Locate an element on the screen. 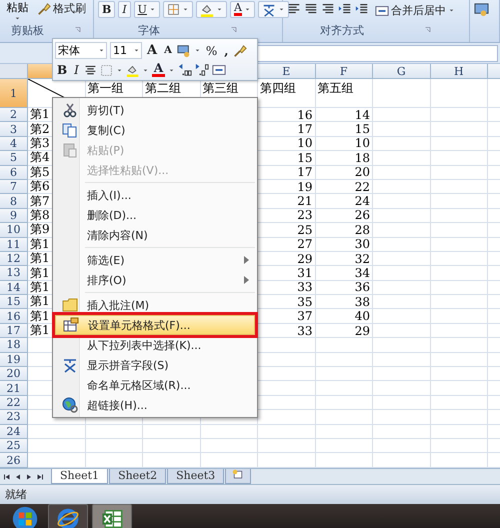 The image size is (500, 528). cell-styles-icon is located at coordinates (183, 51).